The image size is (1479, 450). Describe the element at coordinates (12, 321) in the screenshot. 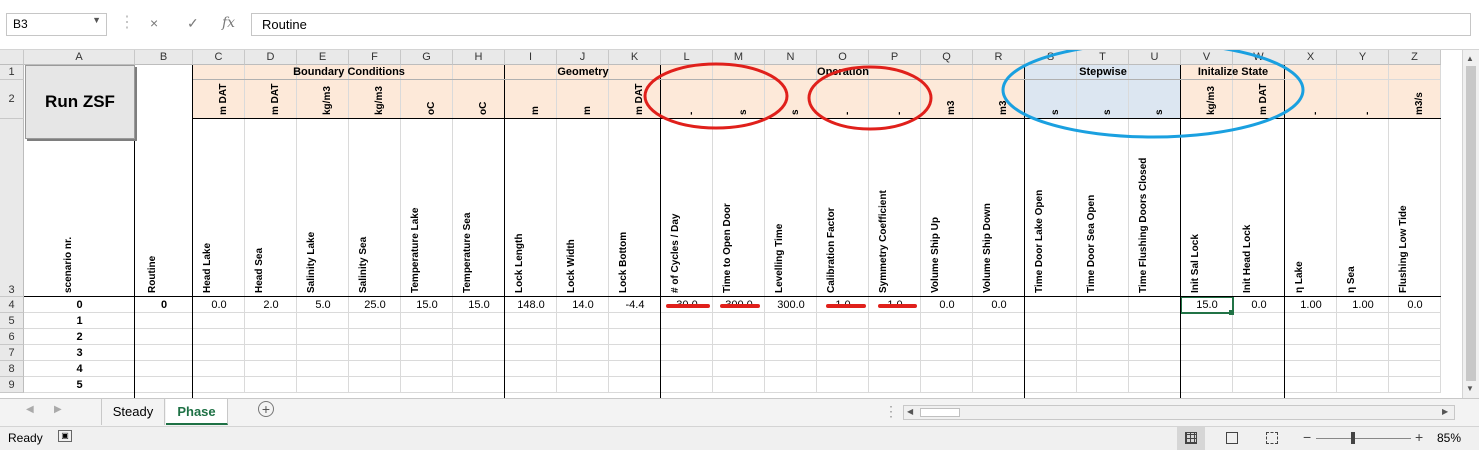

I see `row-header-5: 5` at that location.